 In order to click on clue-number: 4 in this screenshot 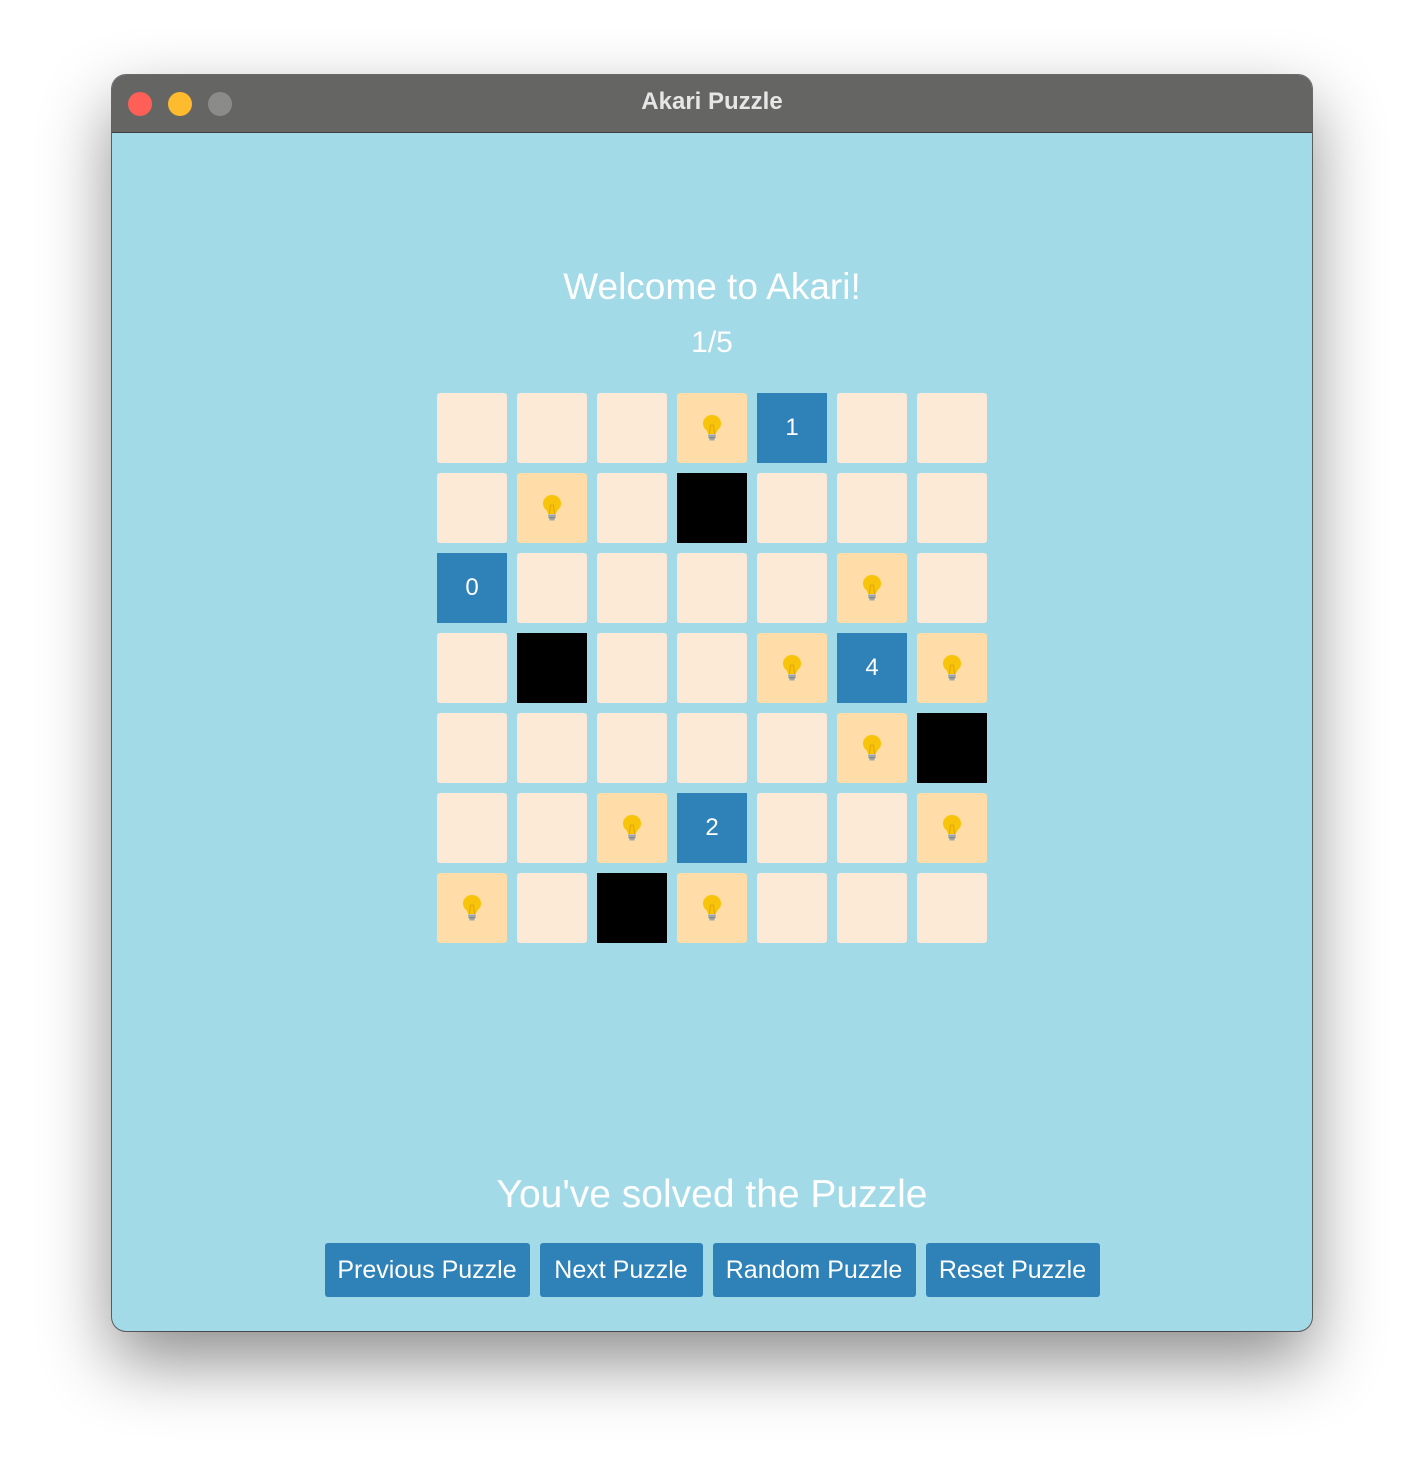, I will do `click(872, 667)`.